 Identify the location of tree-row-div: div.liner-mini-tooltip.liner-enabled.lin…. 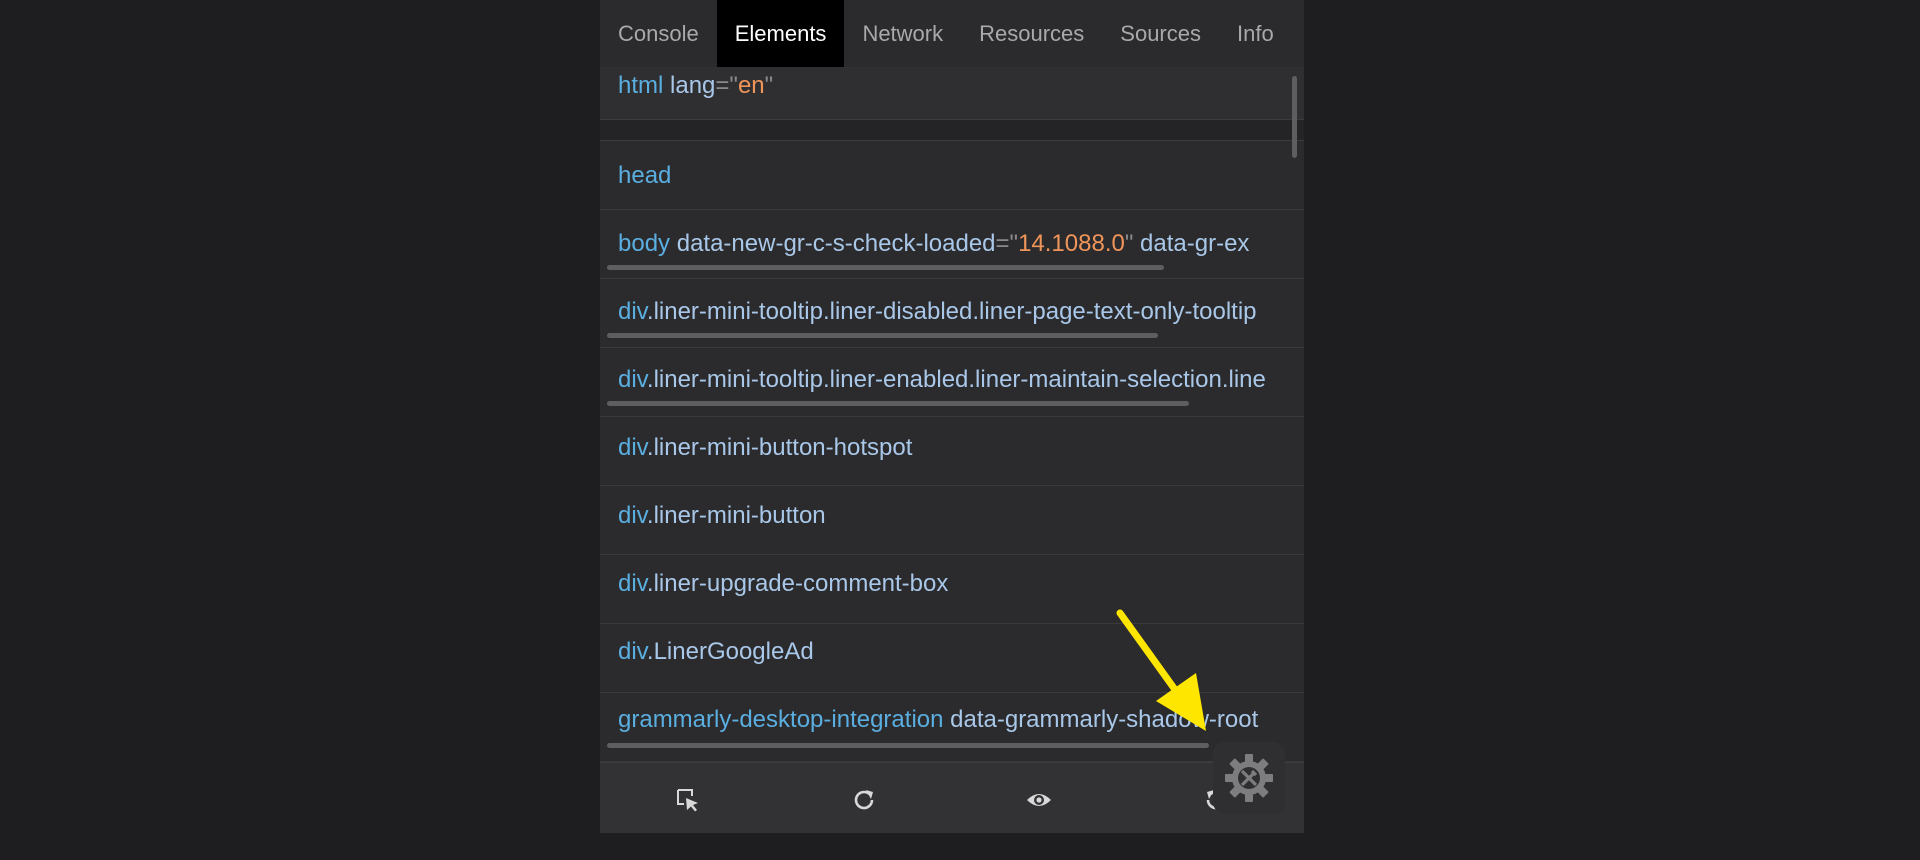
(952, 382).